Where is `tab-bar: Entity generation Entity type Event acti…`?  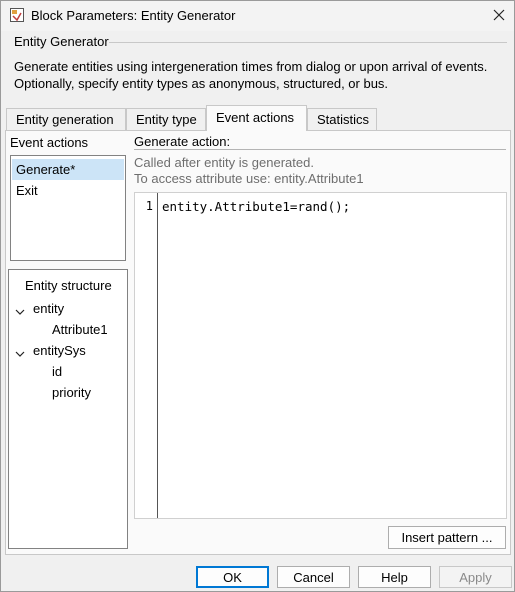 tab-bar: Entity generation Entity type Event acti… is located at coordinates (258, 118).